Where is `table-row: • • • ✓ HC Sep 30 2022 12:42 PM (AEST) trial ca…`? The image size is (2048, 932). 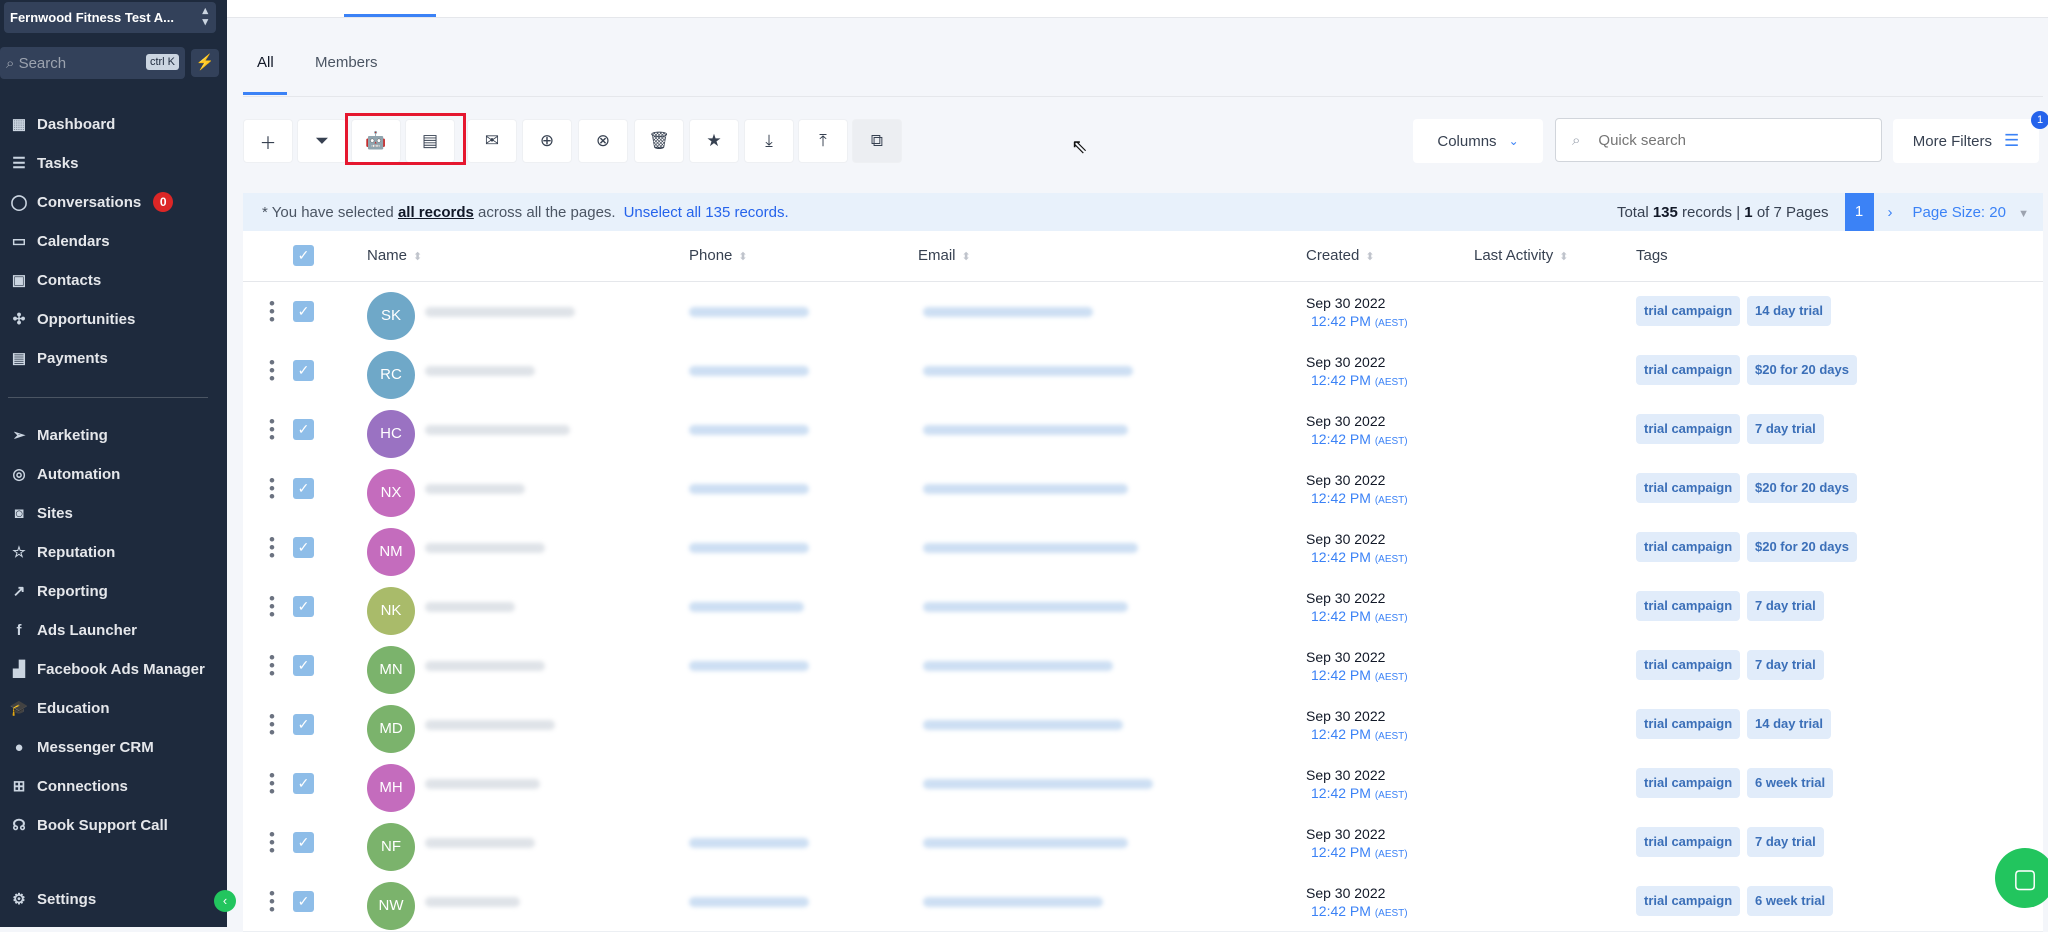 table-row: • • • ✓ HC Sep 30 2022 12:42 PM (AEST) trial ca… is located at coordinates (1143, 430).